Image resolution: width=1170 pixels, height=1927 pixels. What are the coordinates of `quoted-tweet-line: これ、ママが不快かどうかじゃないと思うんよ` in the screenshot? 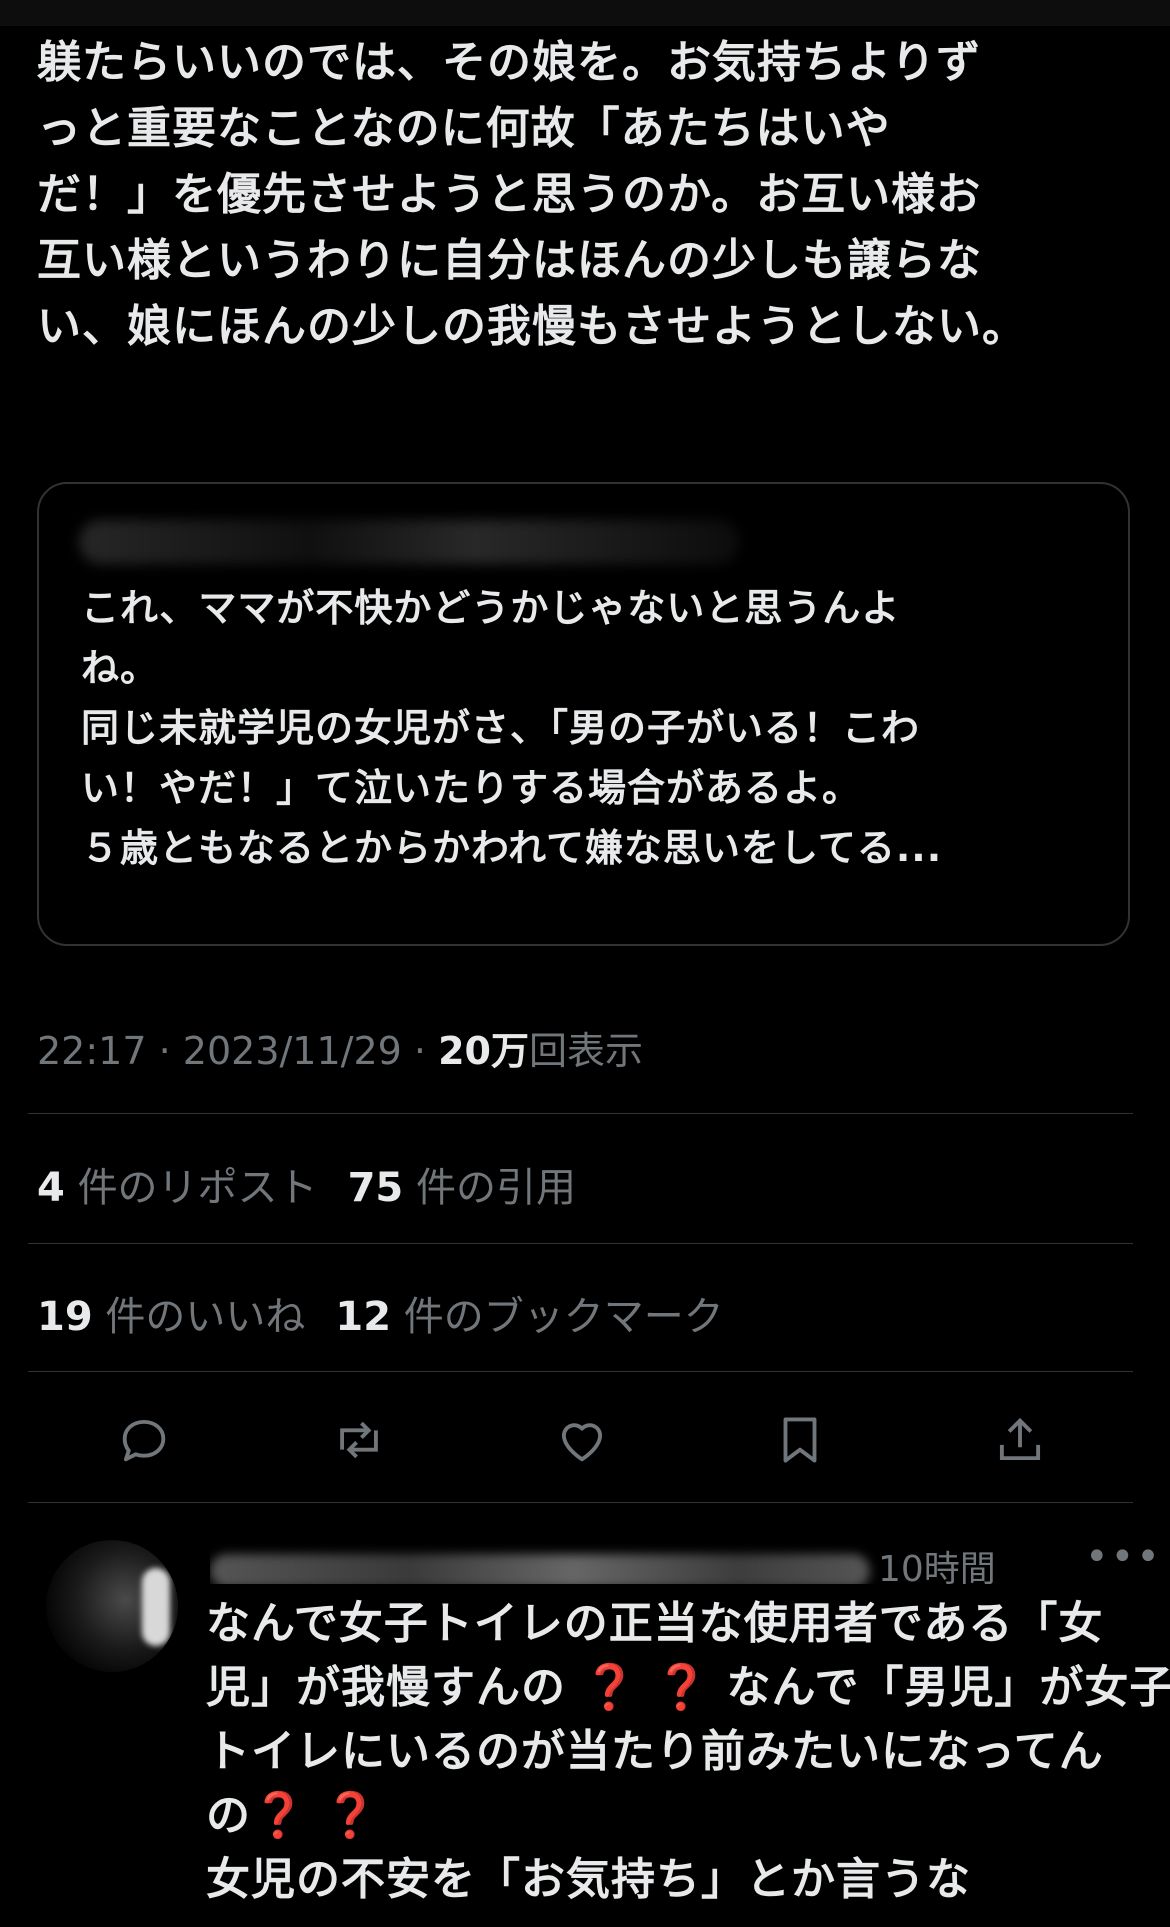 It's located at (491, 608).